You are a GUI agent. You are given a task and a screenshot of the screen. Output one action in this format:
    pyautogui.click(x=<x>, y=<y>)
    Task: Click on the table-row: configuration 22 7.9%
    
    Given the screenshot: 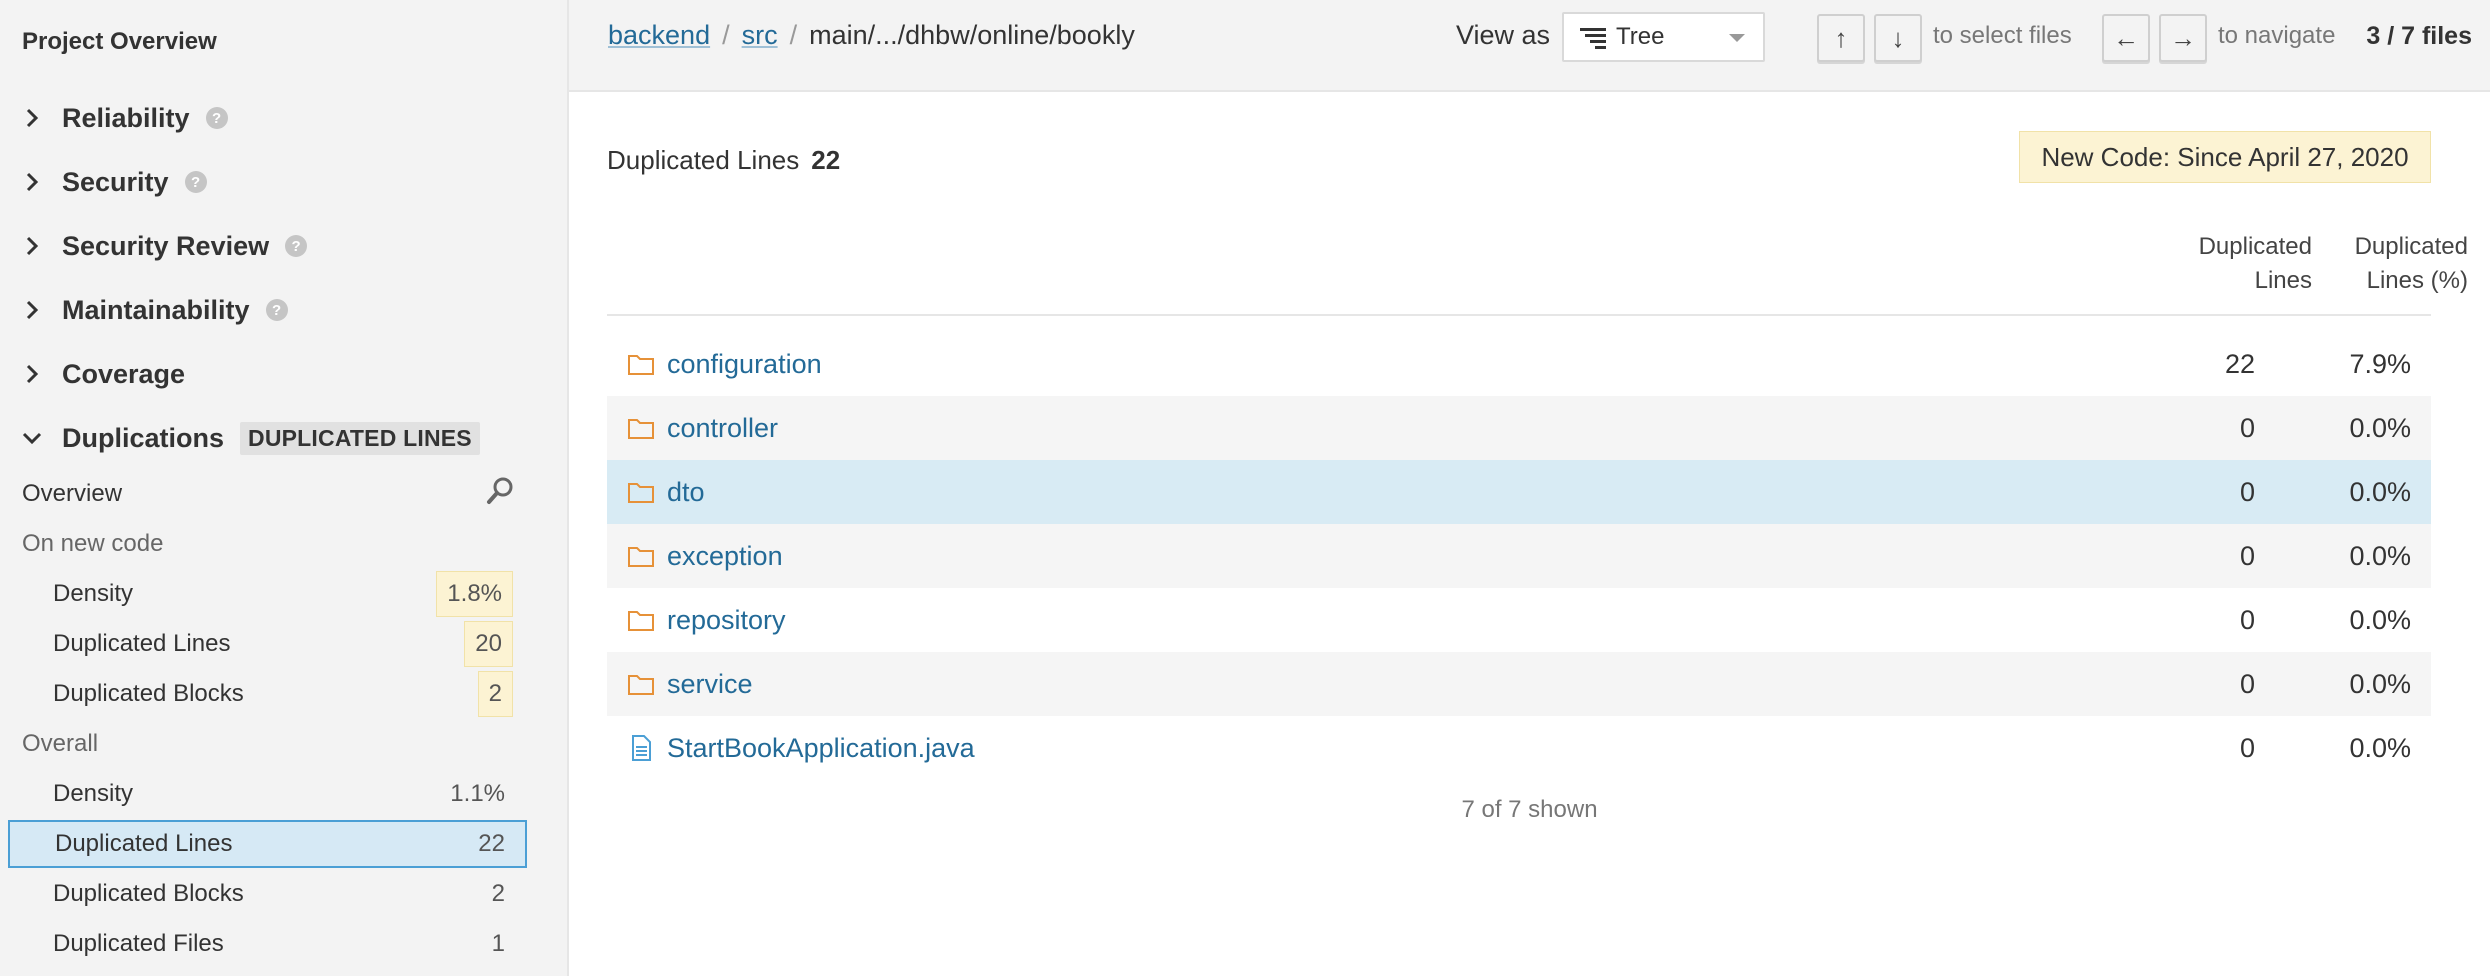 What is the action you would take?
    pyautogui.click(x=1519, y=364)
    